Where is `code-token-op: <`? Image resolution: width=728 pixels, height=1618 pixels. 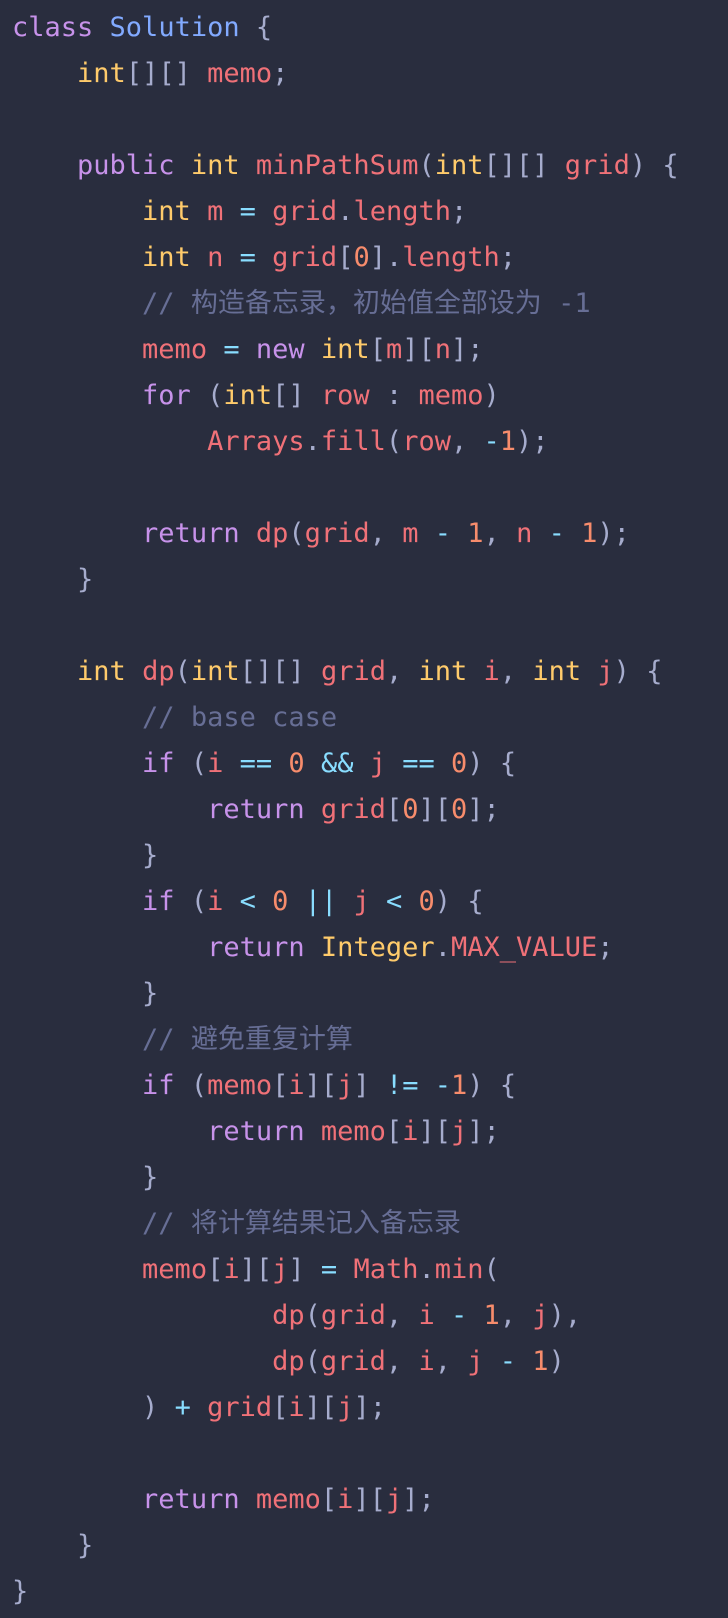
code-token-op: < is located at coordinates (247, 901).